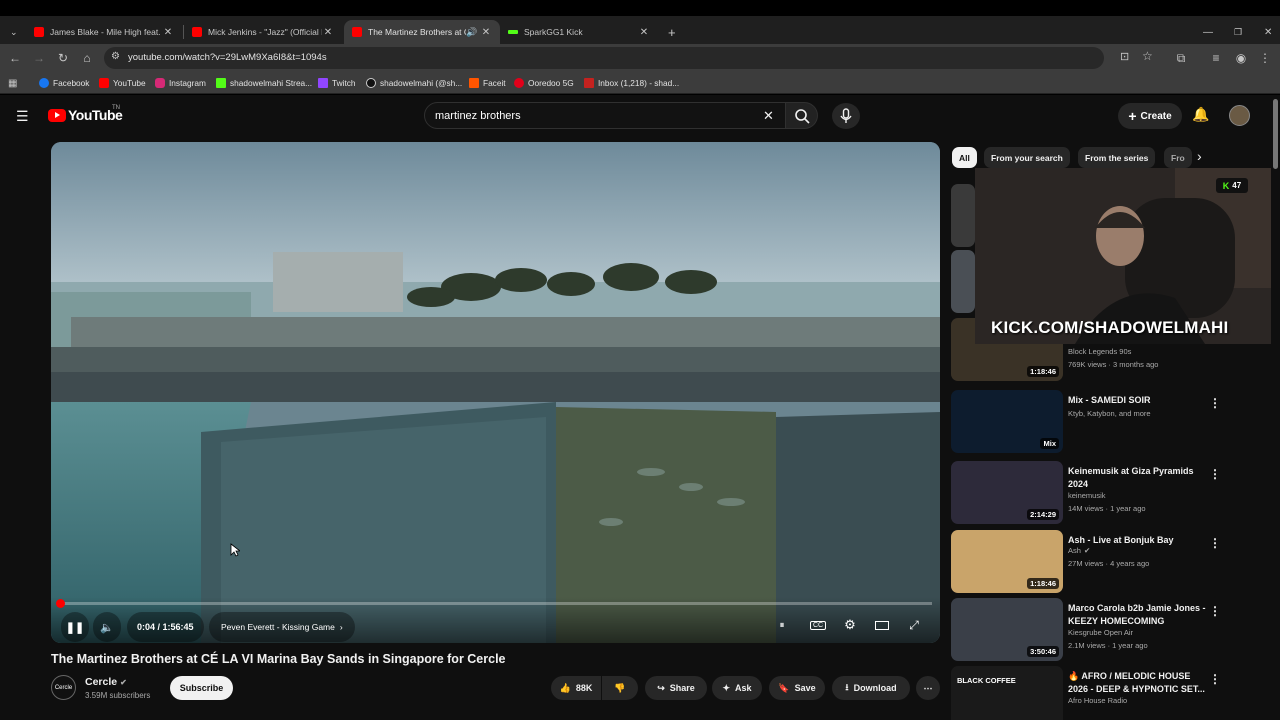  I want to click on theater-mode-button, so click(882, 625).